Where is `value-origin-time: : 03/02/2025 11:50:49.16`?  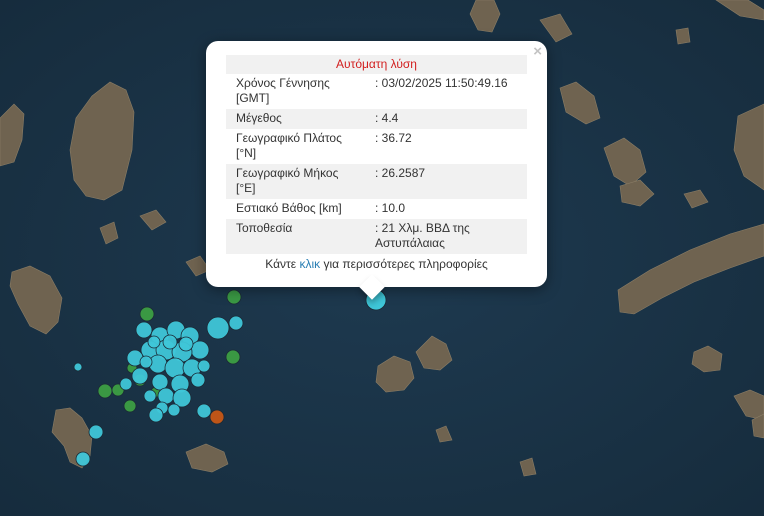 value-origin-time: : 03/02/2025 11:50:49.16 is located at coordinates (441, 83).